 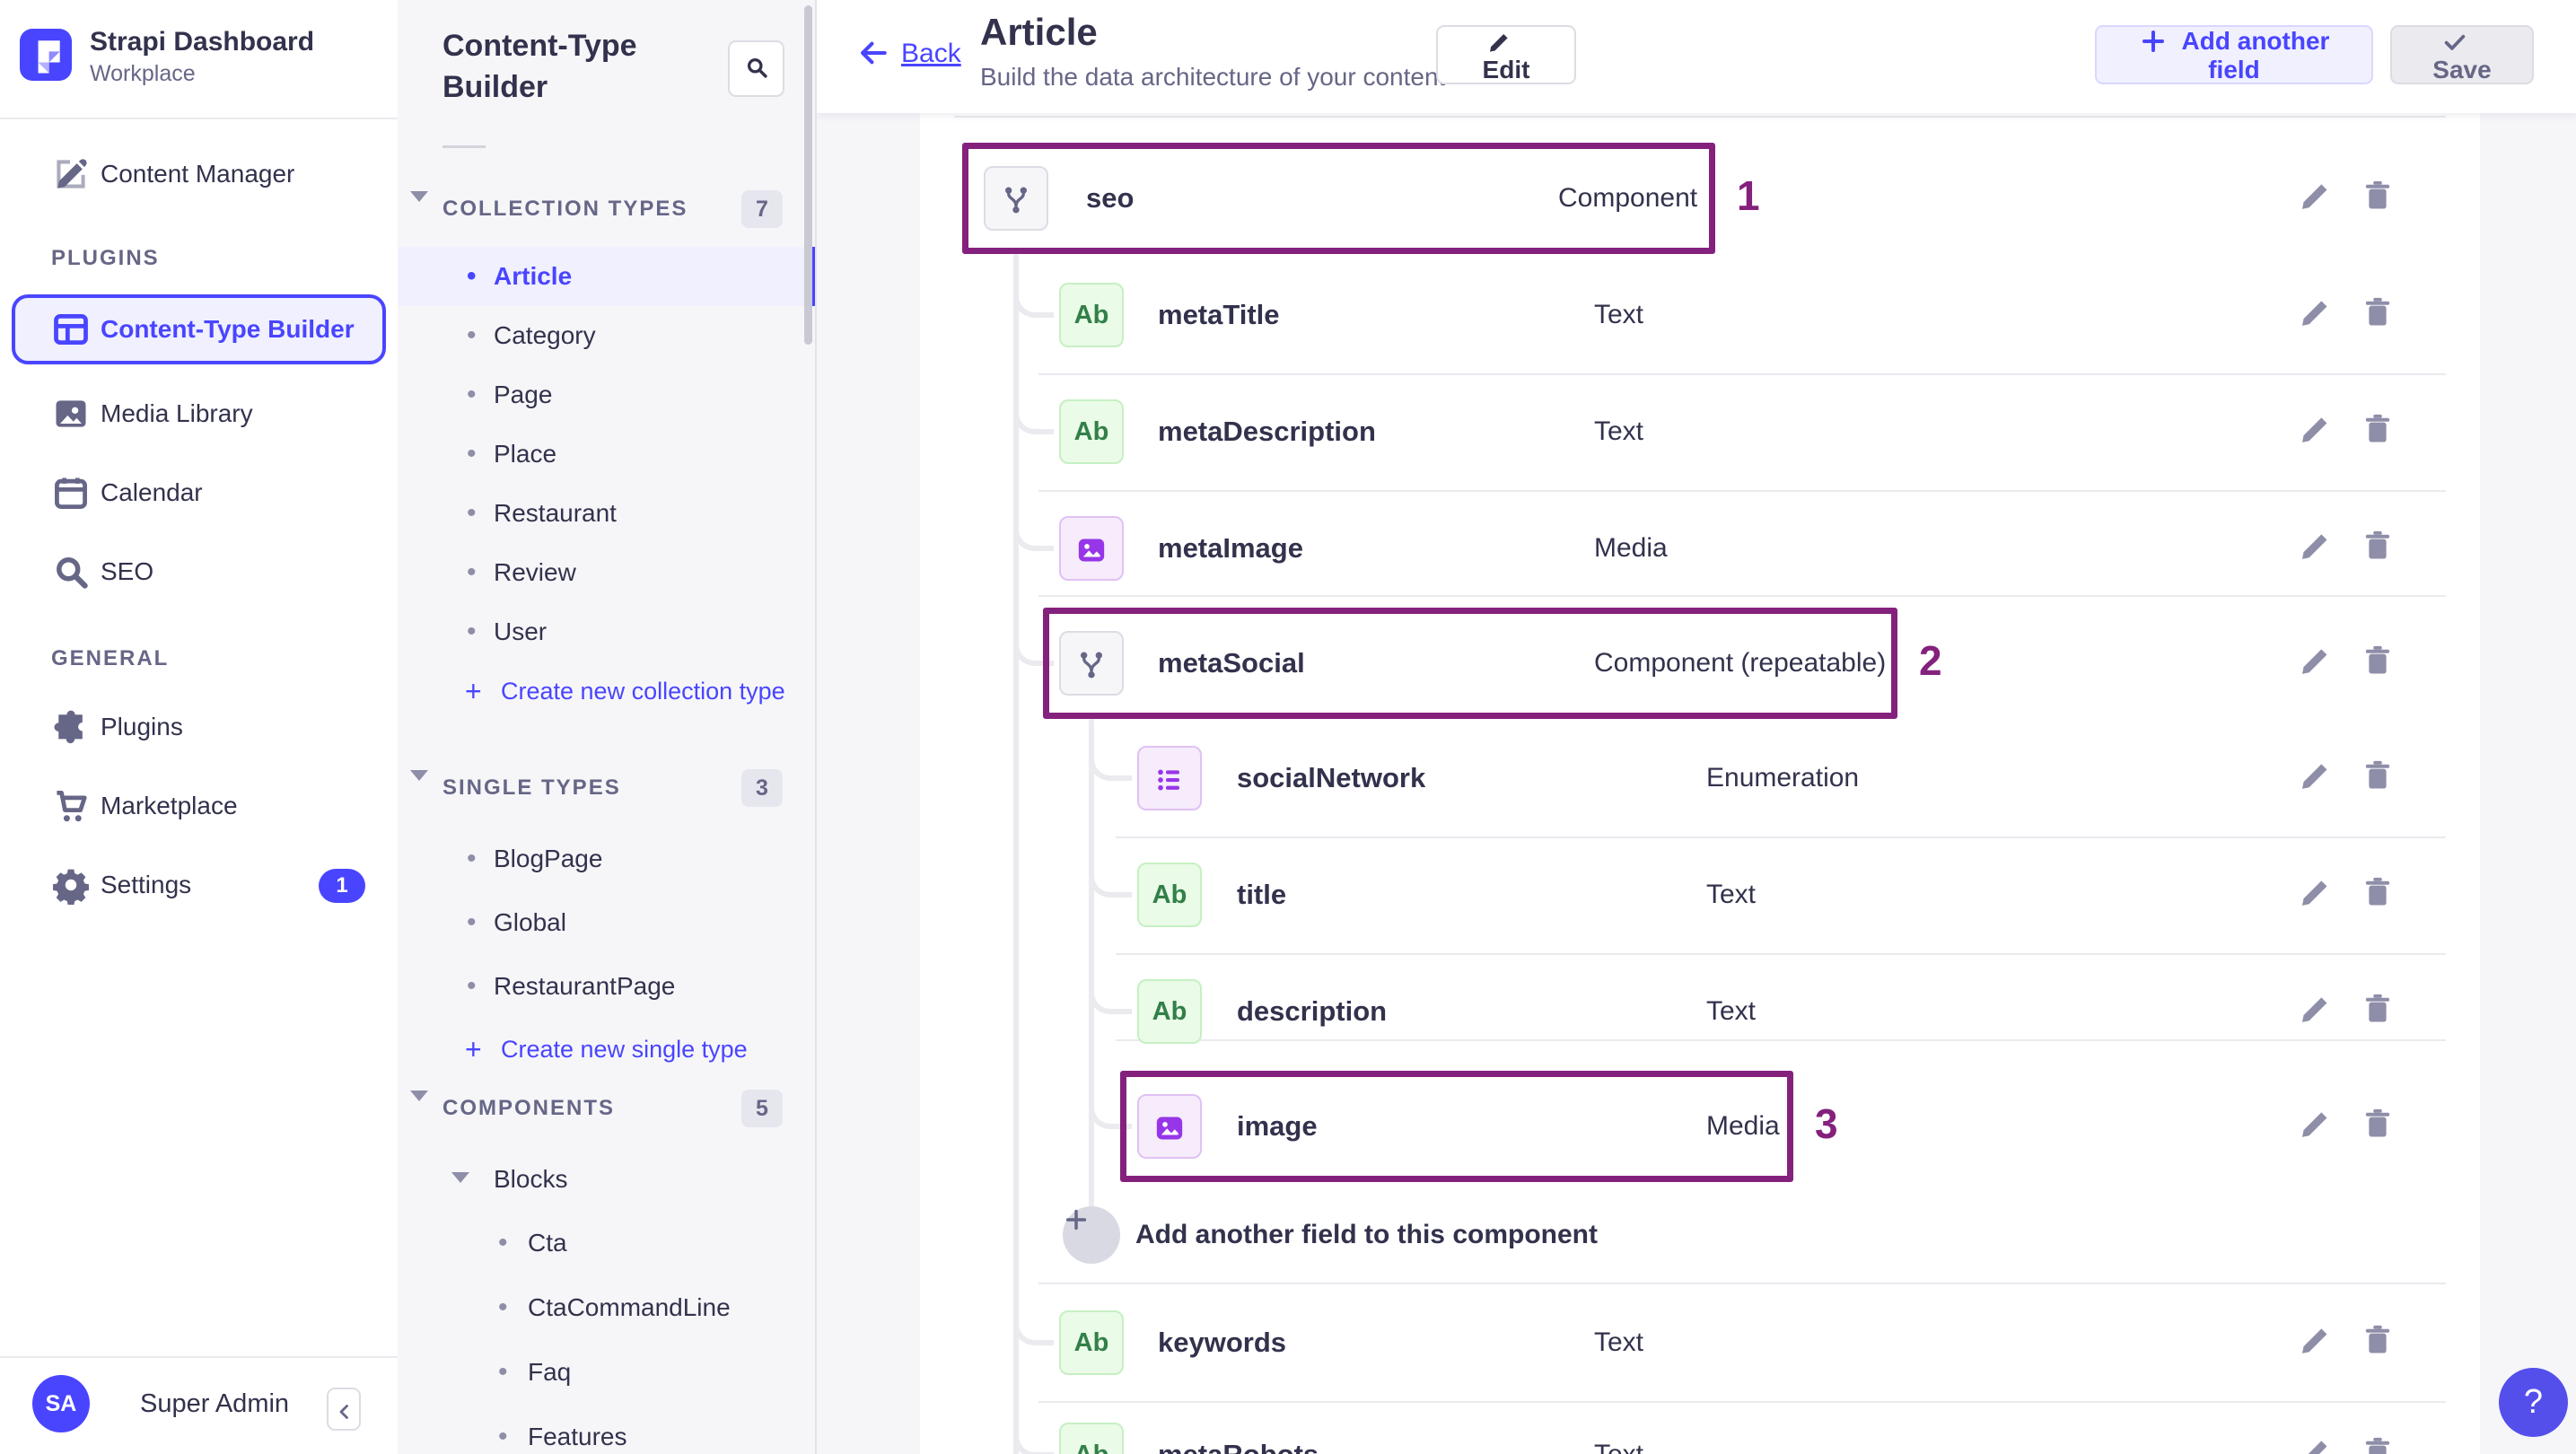 I want to click on media-field-type-icon, so click(x=1169, y=1126).